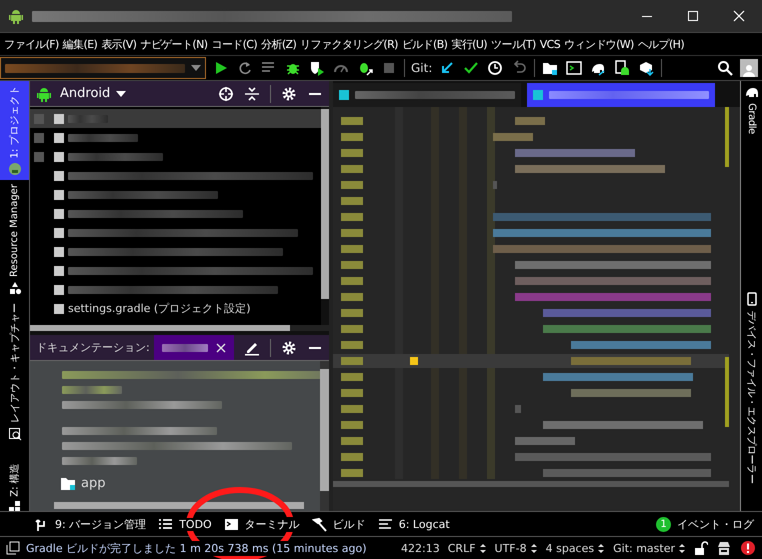 Image resolution: width=762 pixels, height=559 pixels. What do you see at coordinates (705, 524) in the screenshot?
I see `event-log-button: 1 イベント・ログ` at bounding box center [705, 524].